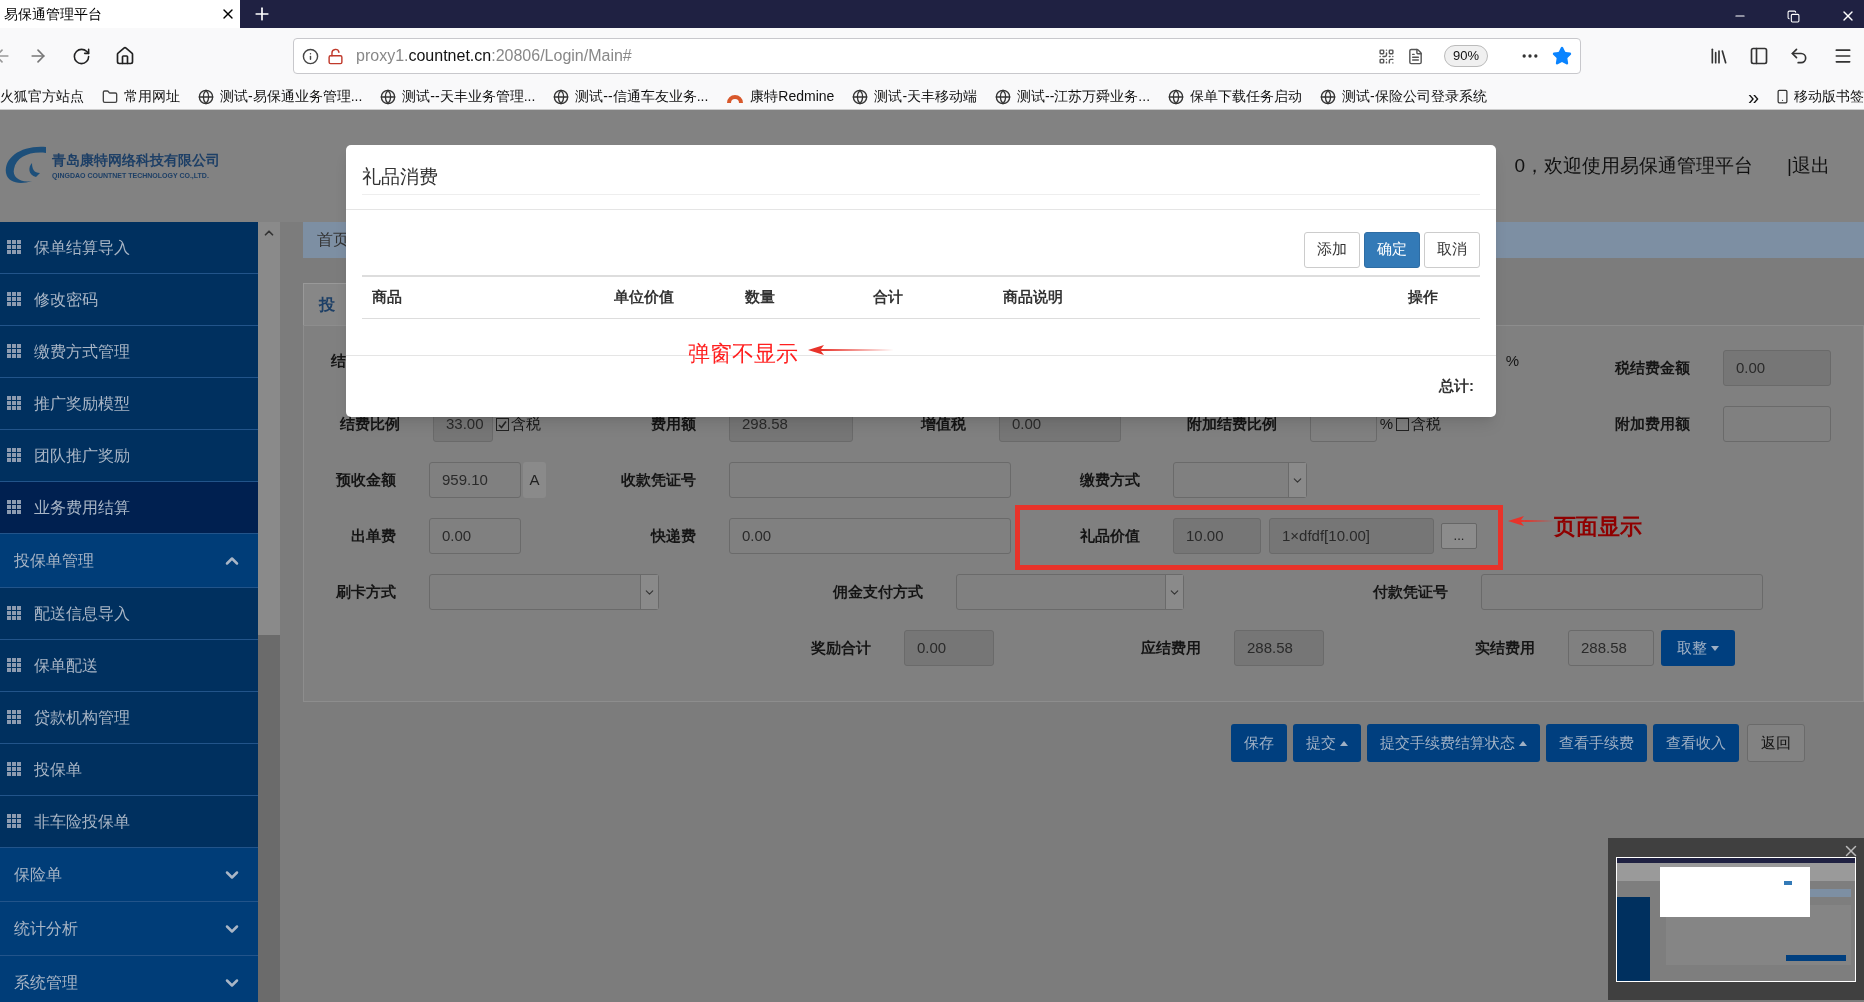 This screenshot has width=1864, height=1002. What do you see at coordinates (1562, 56) in the screenshot?
I see `star-icon` at bounding box center [1562, 56].